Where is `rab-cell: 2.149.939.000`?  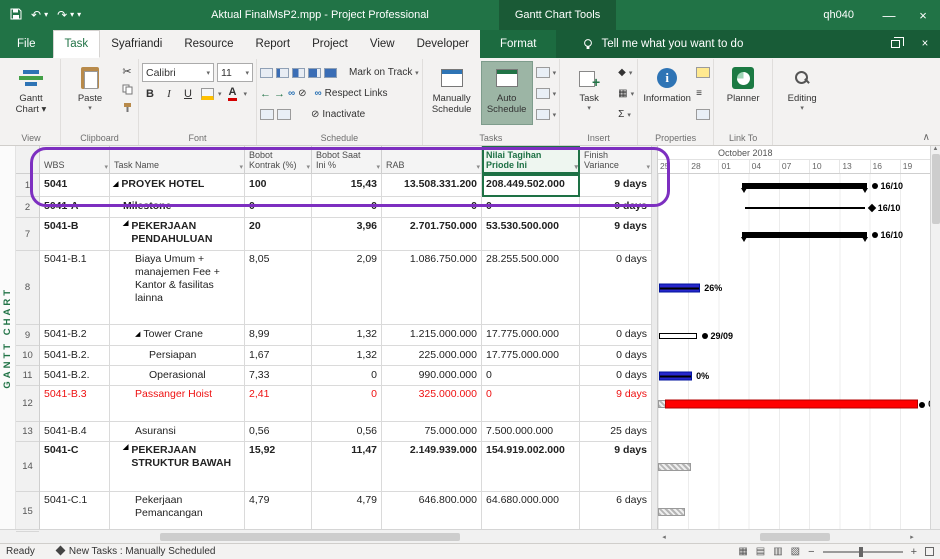 rab-cell: 2.149.939.000 is located at coordinates (432, 467).